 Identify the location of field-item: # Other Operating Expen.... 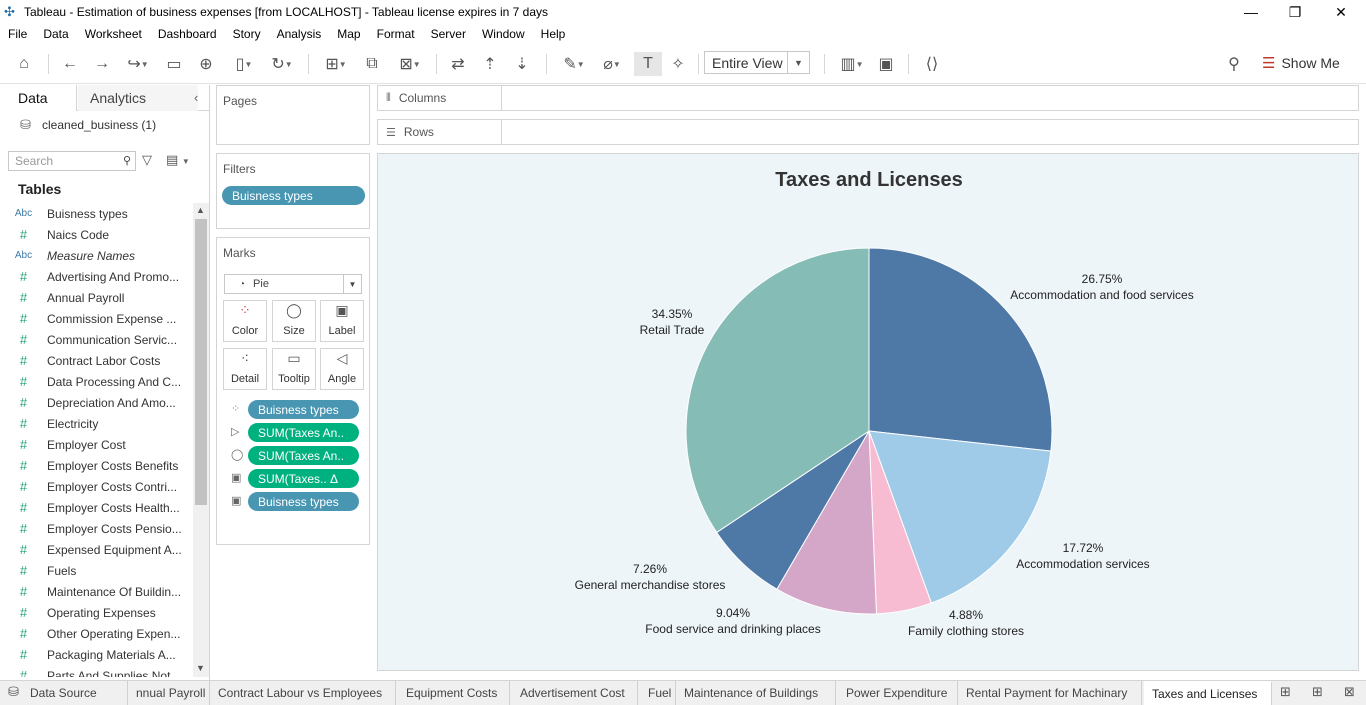
(96, 633).